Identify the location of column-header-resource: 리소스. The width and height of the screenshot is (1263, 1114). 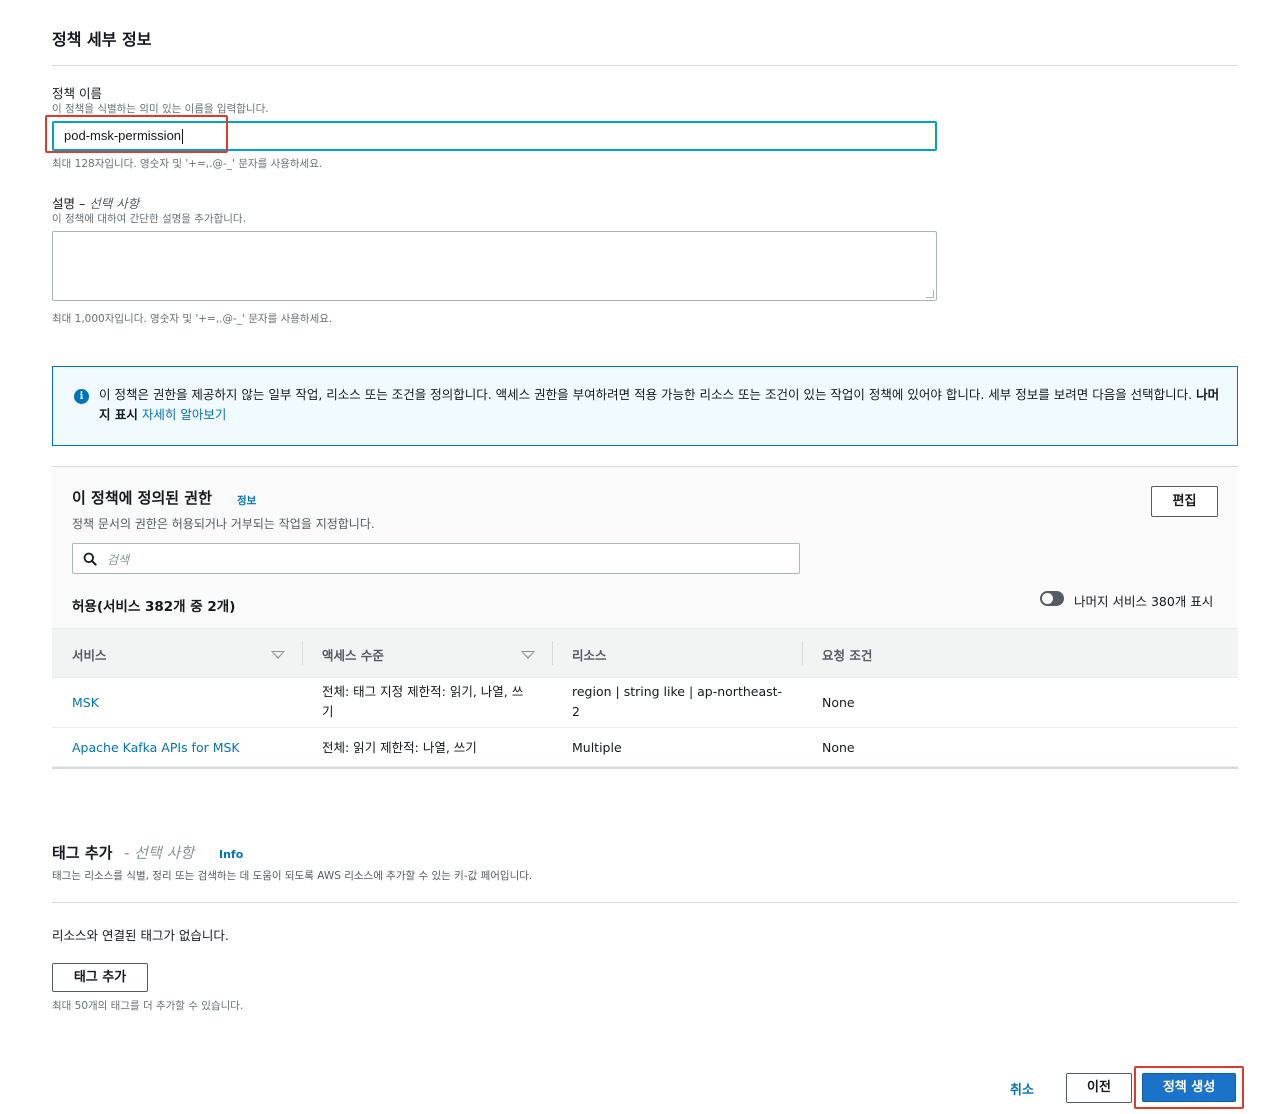
(589, 655).